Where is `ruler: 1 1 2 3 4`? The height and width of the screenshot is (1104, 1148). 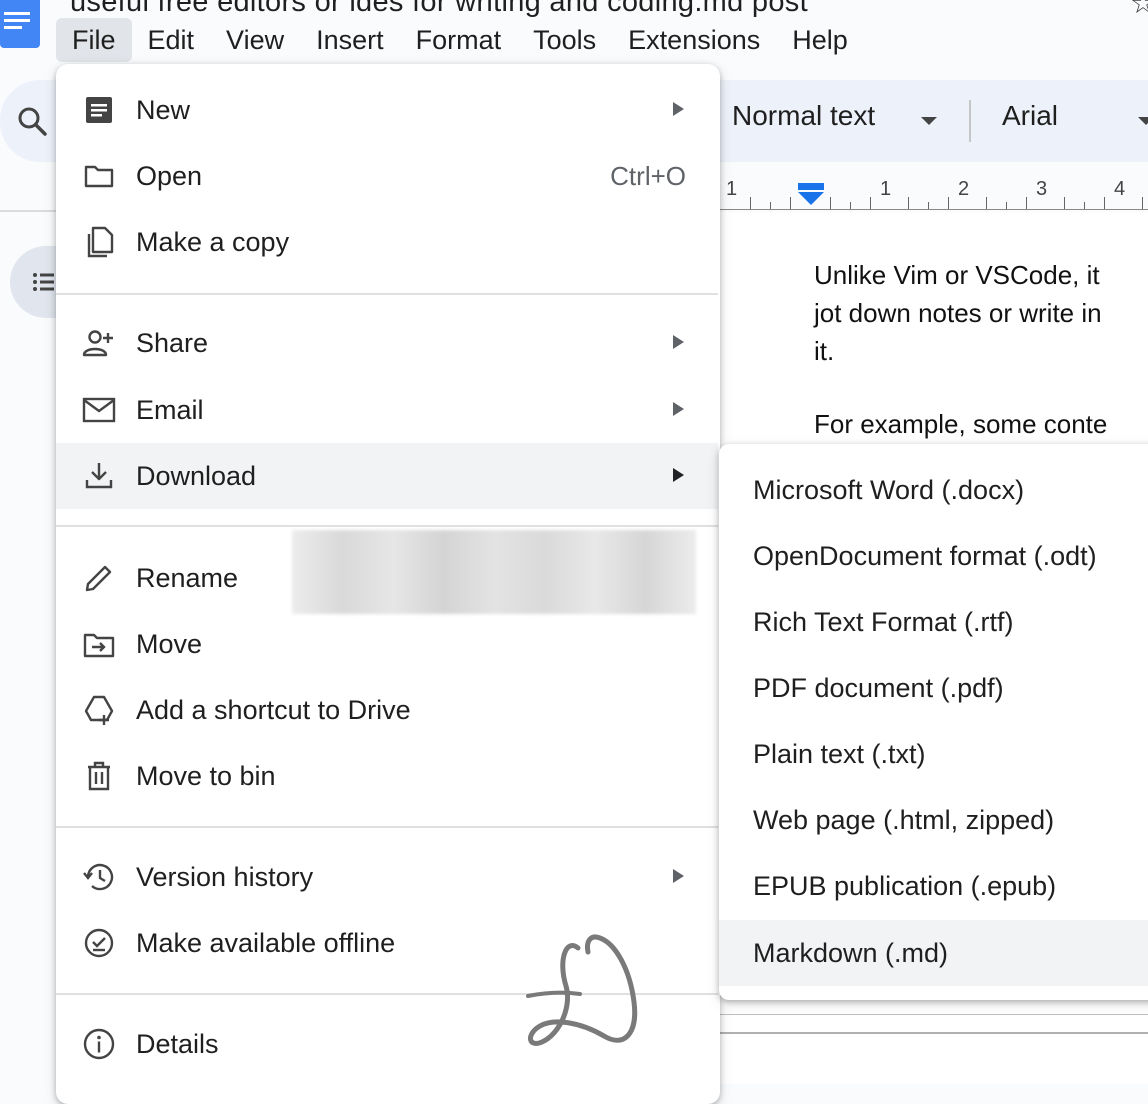 ruler: 1 1 2 3 4 is located at coordinates (934, 192).